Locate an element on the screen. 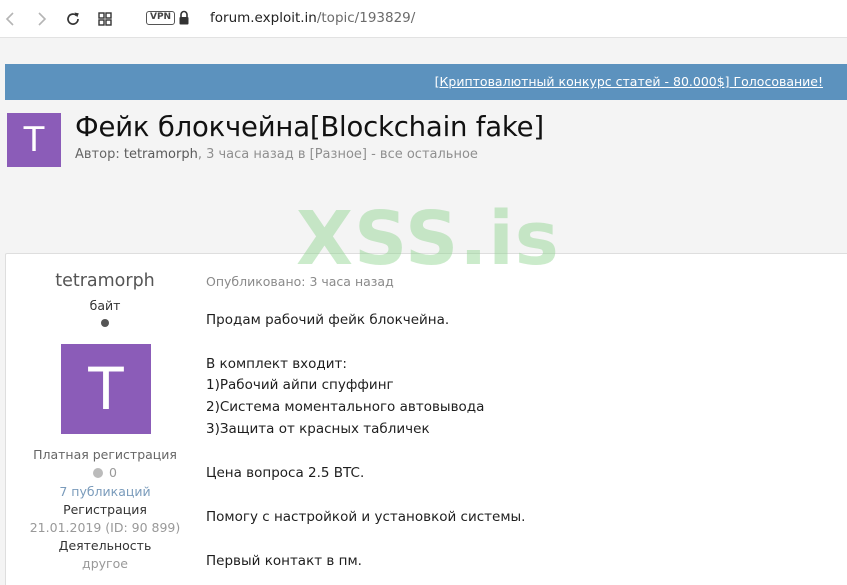 This screenshot has width=847, height=585. post-text-line: 2)Система моментального автовывода is located at coordinates (345, 407).